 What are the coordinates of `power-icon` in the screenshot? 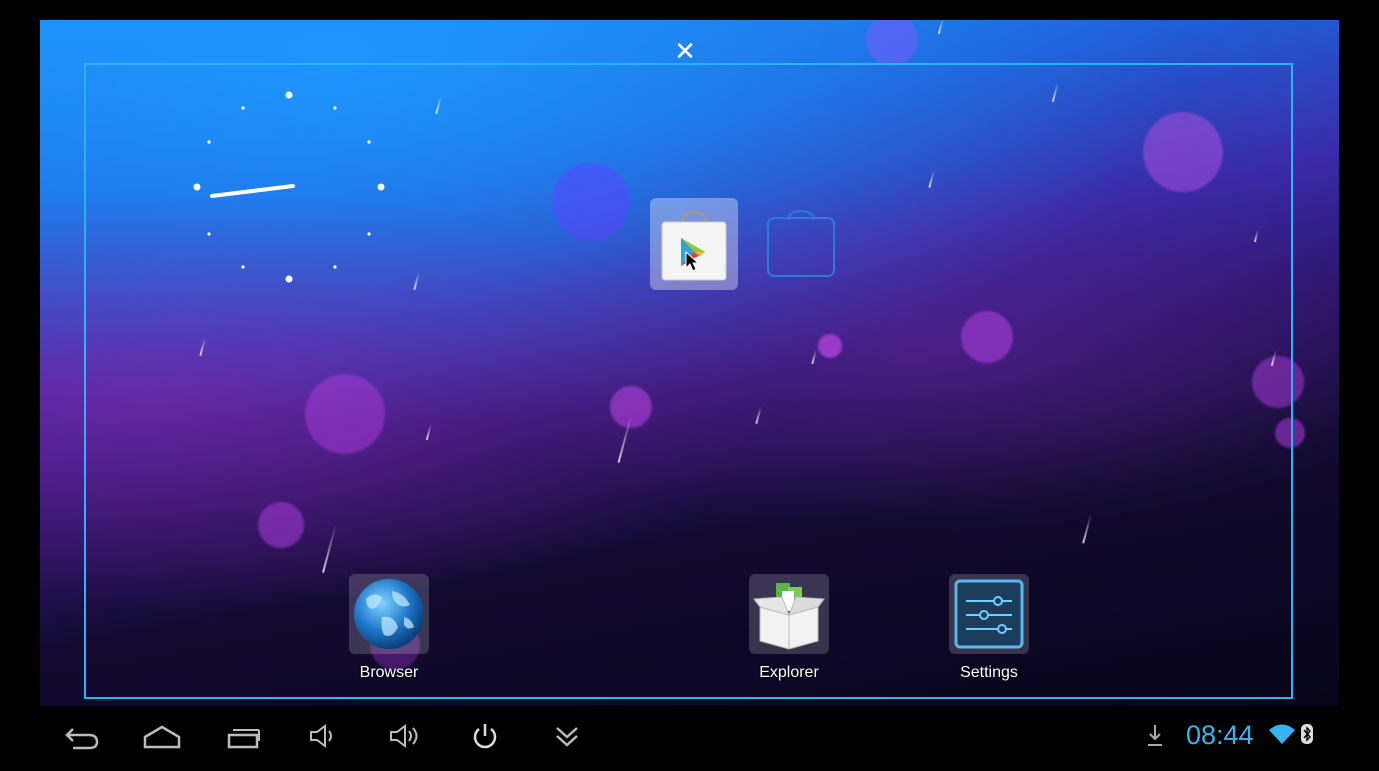 It's located at (485, 736).